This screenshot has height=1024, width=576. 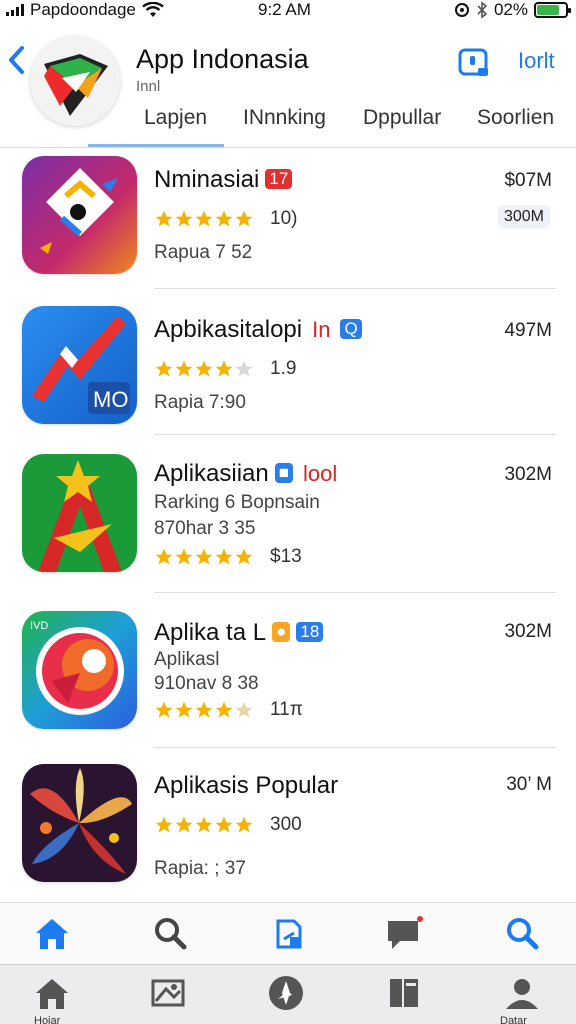 What do you see at coordinates (222, 59) in the screenshot?
I see `page-title: App Indonasia` at bounding box center [222, 59].